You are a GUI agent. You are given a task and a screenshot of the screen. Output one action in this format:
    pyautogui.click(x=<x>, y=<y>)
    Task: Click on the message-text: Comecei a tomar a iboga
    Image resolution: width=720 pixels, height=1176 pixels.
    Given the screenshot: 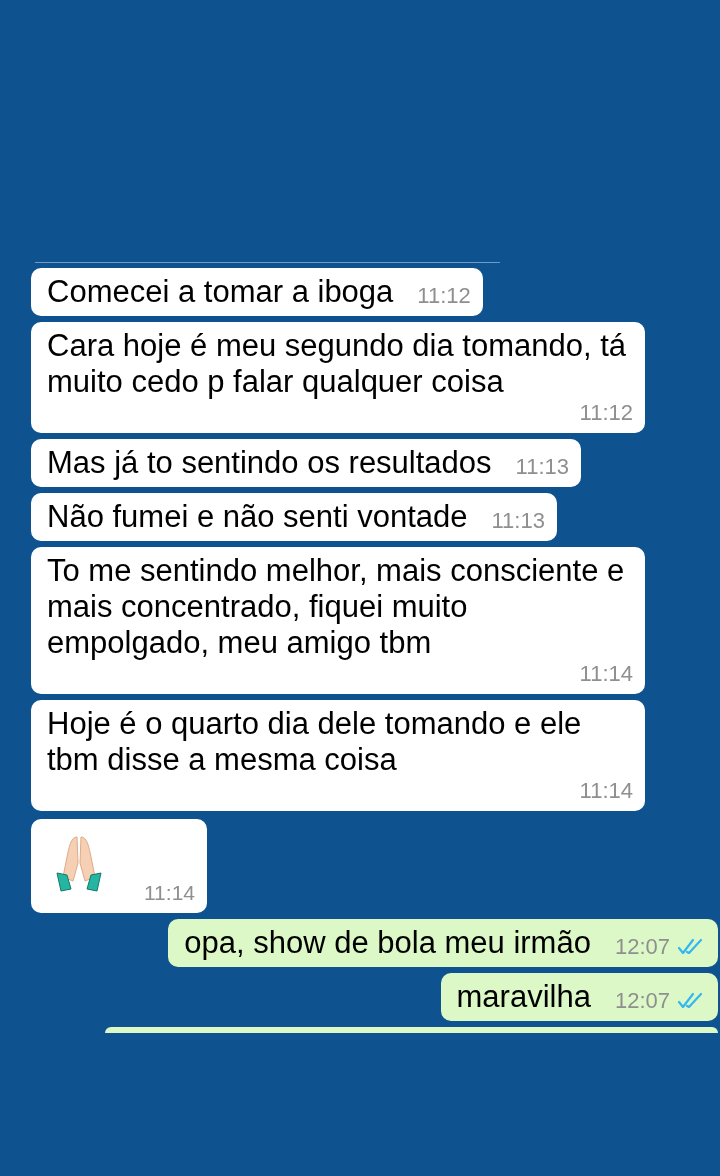 What is the action you would take?
    pyautogui.click(x=220, y=292)
    